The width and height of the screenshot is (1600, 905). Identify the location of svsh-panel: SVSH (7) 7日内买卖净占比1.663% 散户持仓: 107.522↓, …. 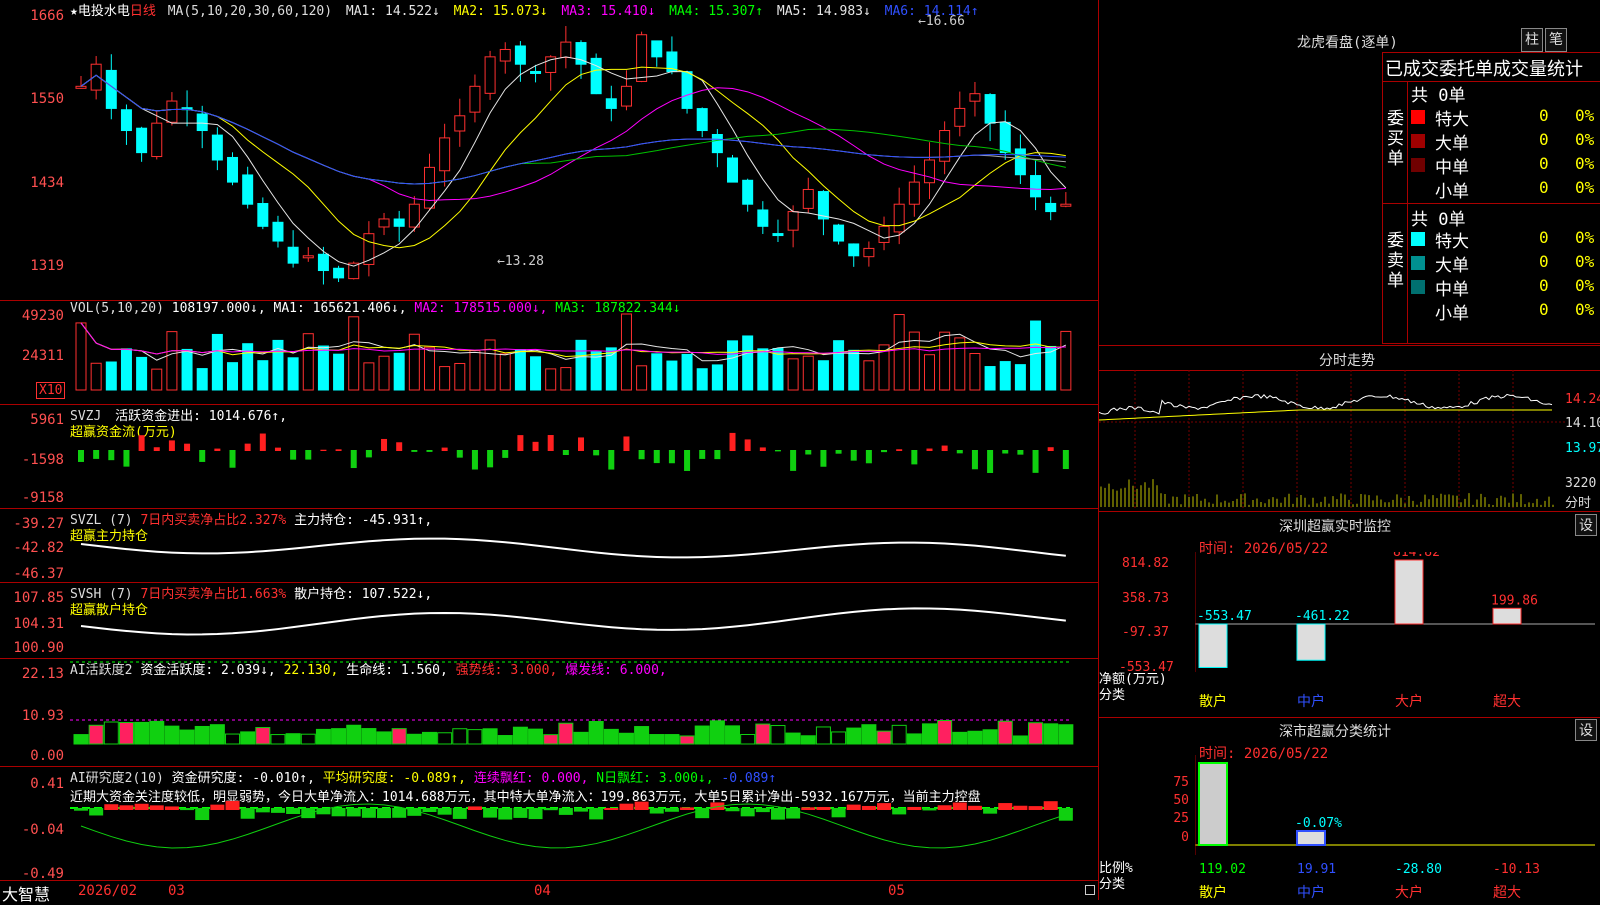
(549, 620).